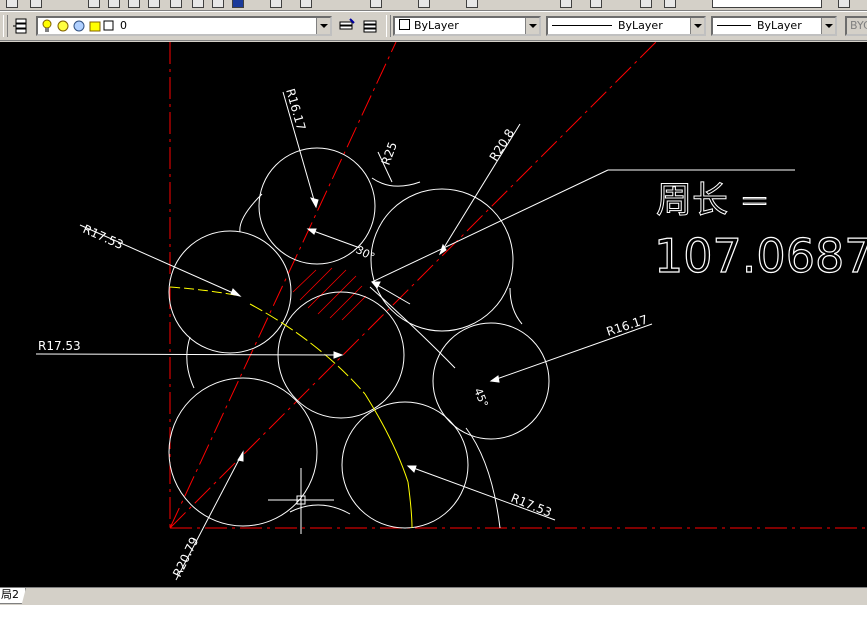  What do you see at coordinates (502, 144) in the screenshot?
I see `dim-r20-8: R20.8` at bounding box center [502, 144].